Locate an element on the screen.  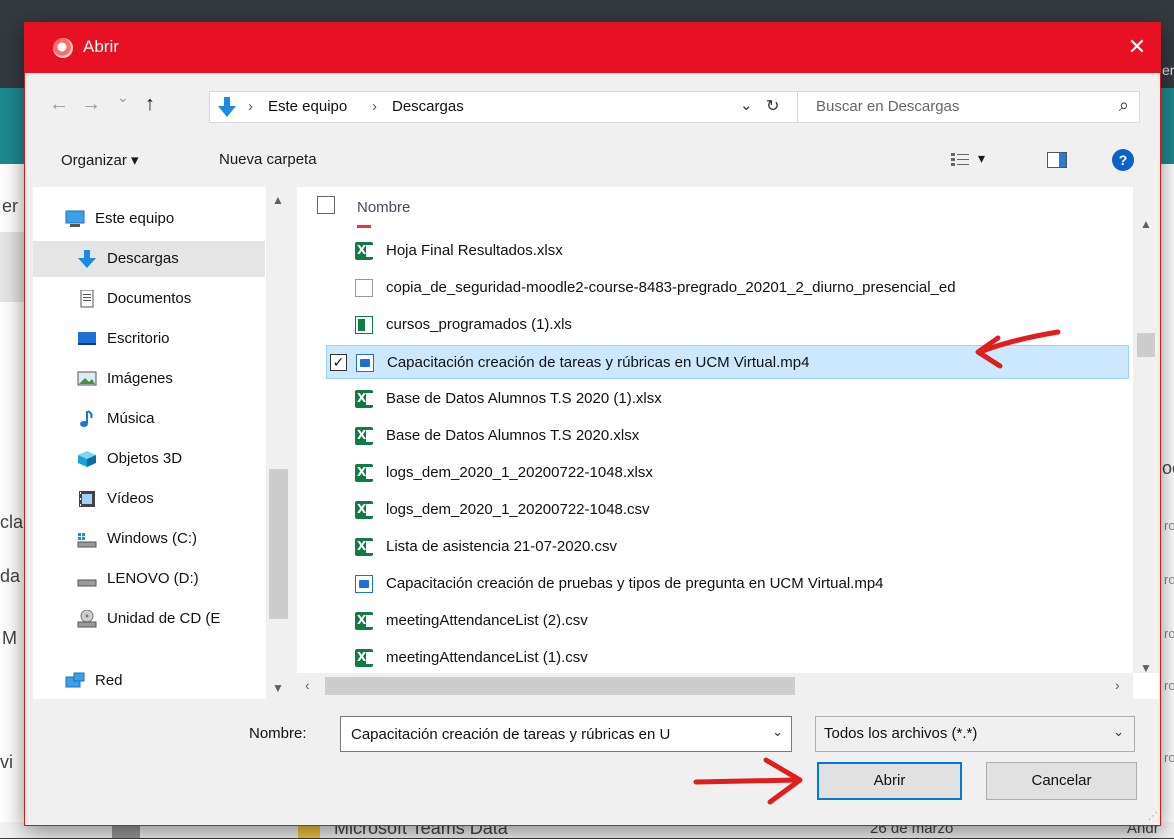
file-row: Hoja Final Resultados.xlsx is located at coordinates (727, 251).